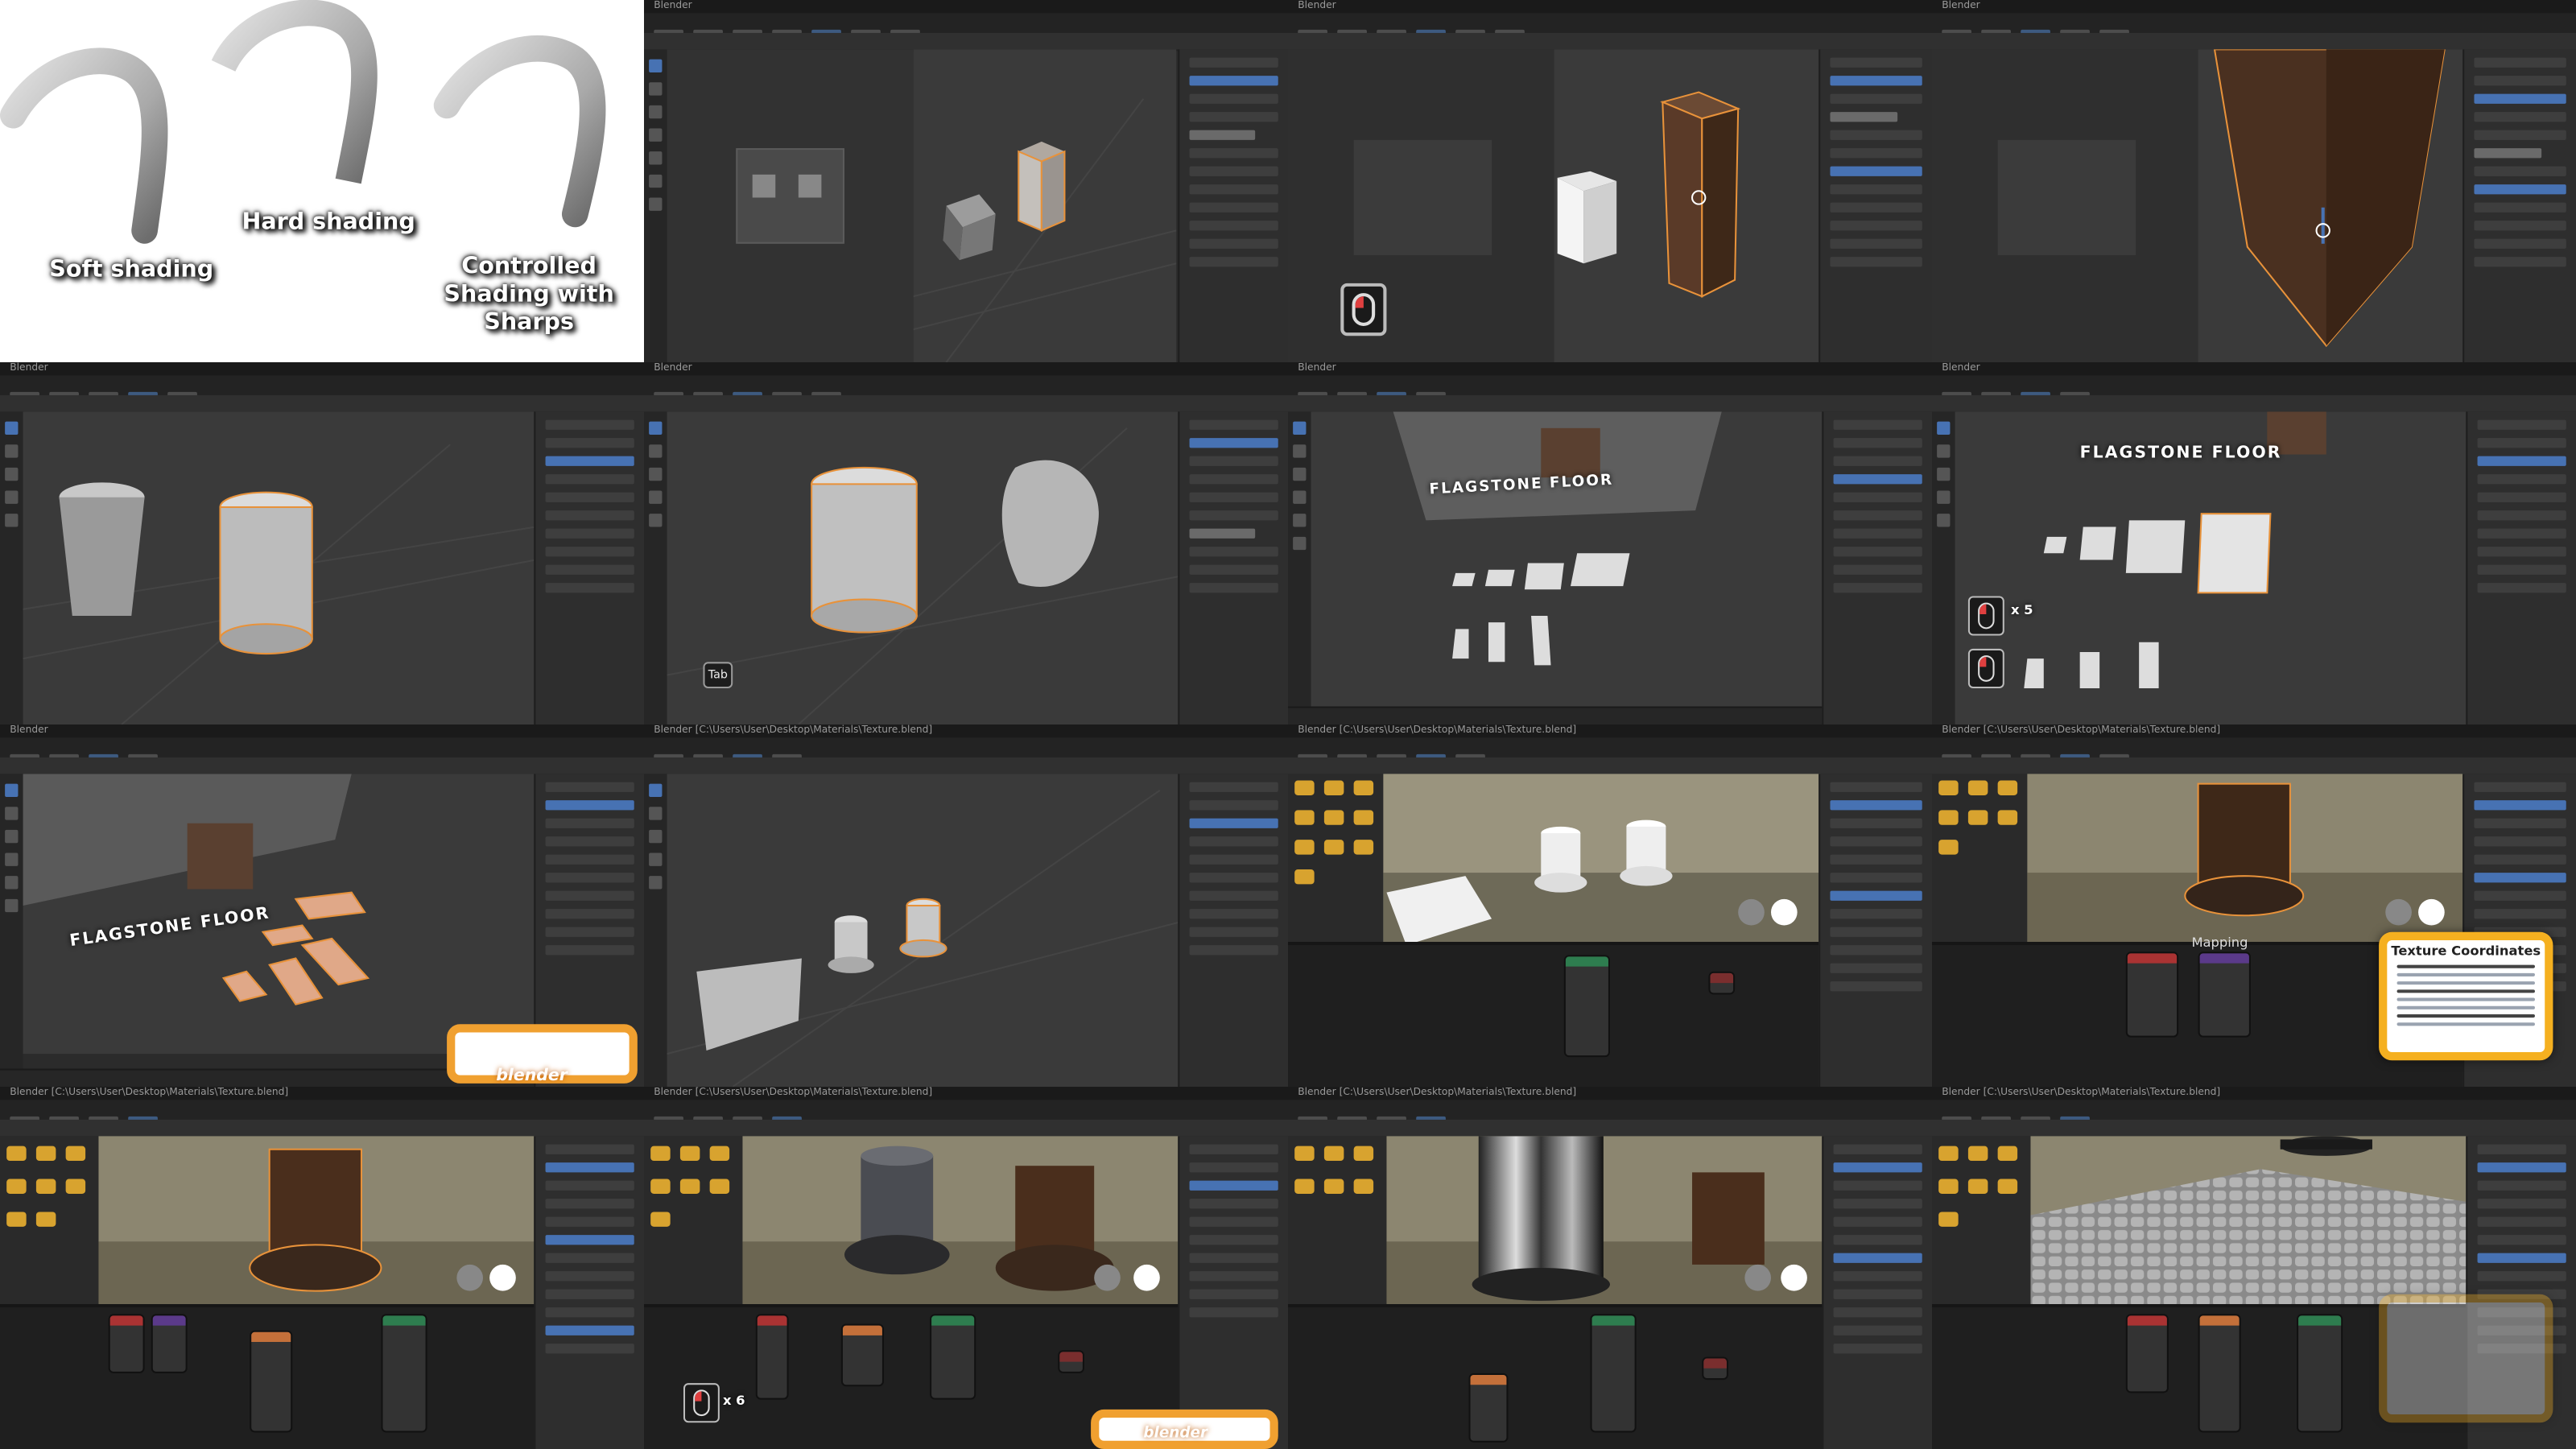  I want to click on main-viewport-8: FLAGSTONE FLOOR x 5, so click(2211, 567).